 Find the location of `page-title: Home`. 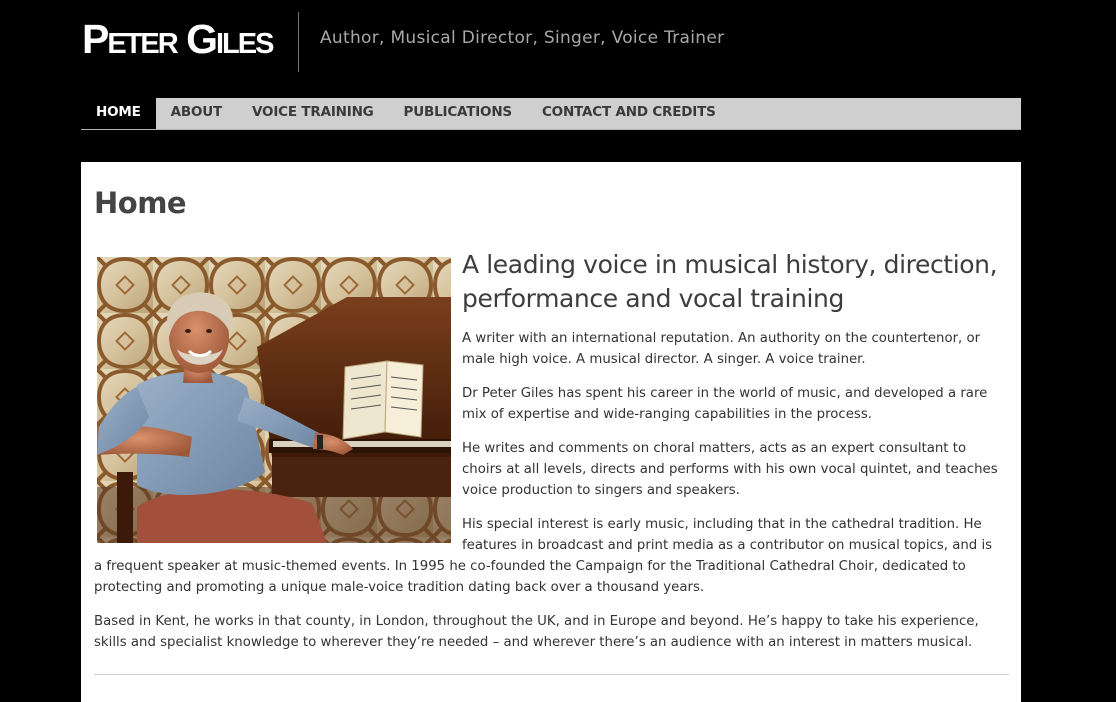

page-title: Home is located at coordinates (140, 203).